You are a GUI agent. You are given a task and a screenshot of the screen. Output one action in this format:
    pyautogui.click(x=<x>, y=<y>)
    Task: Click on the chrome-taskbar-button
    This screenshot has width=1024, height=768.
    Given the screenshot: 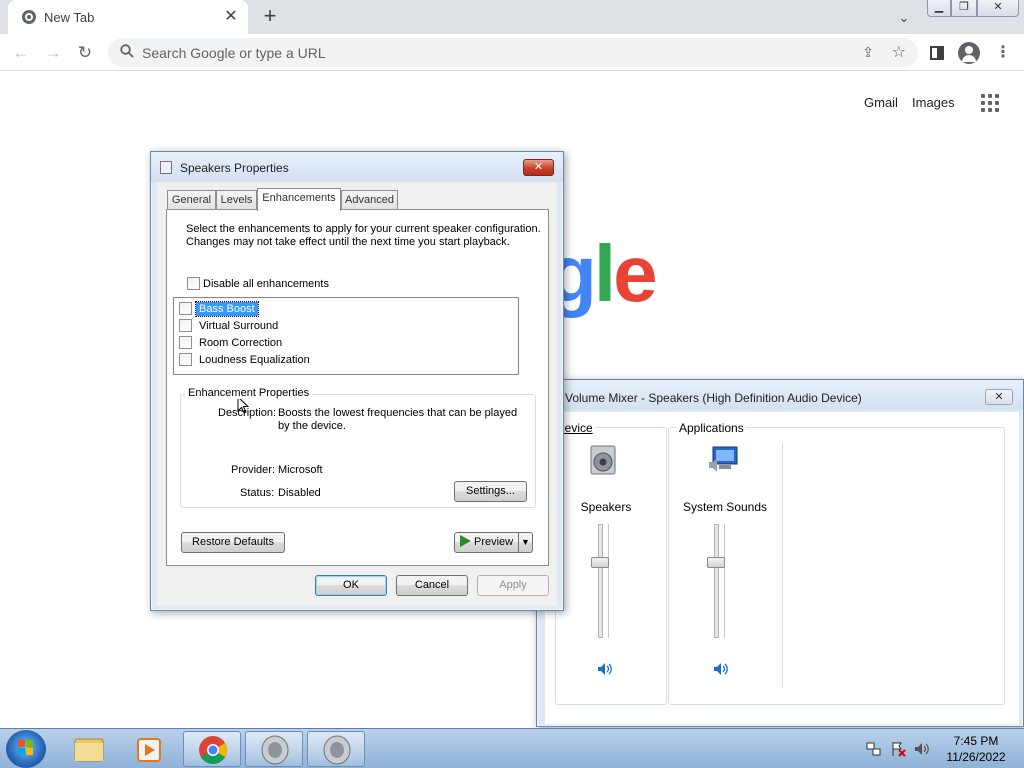 What is the action you would take?
    pyautogui.click(x=212, y=749)
    